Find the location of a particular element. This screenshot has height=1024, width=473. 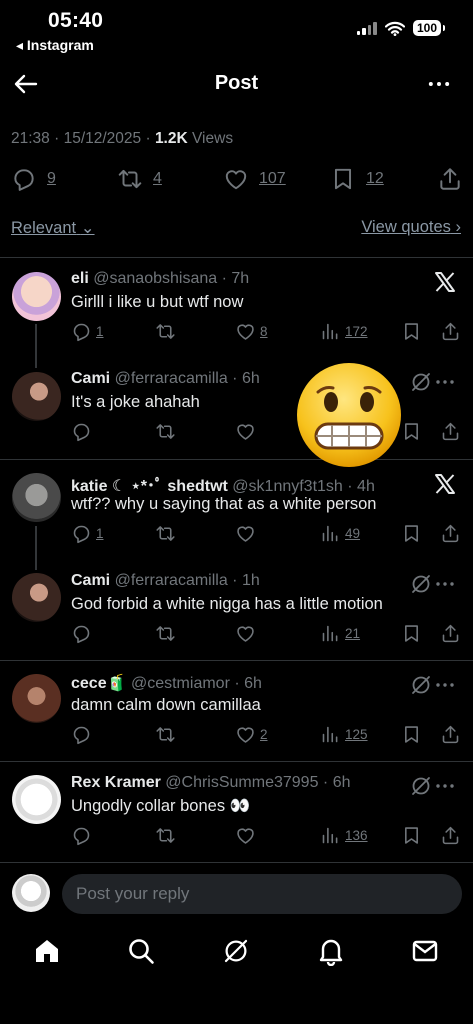

notifications-icon is located at coordinates (331, 951).